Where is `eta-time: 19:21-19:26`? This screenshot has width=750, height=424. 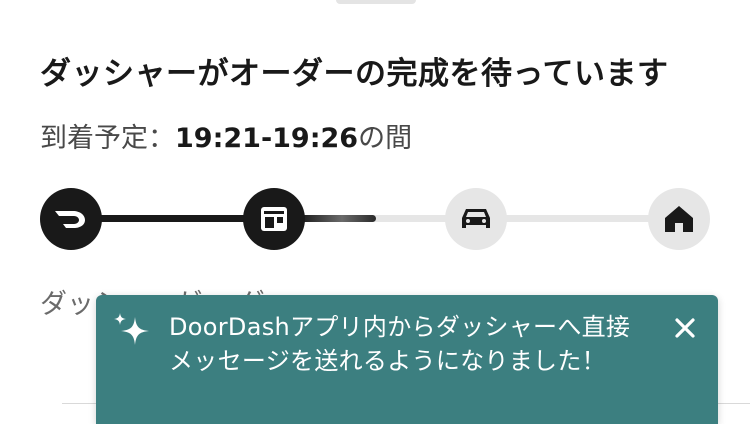 eta-time: 19:21-19:26 is located at coordinates (267, 138).